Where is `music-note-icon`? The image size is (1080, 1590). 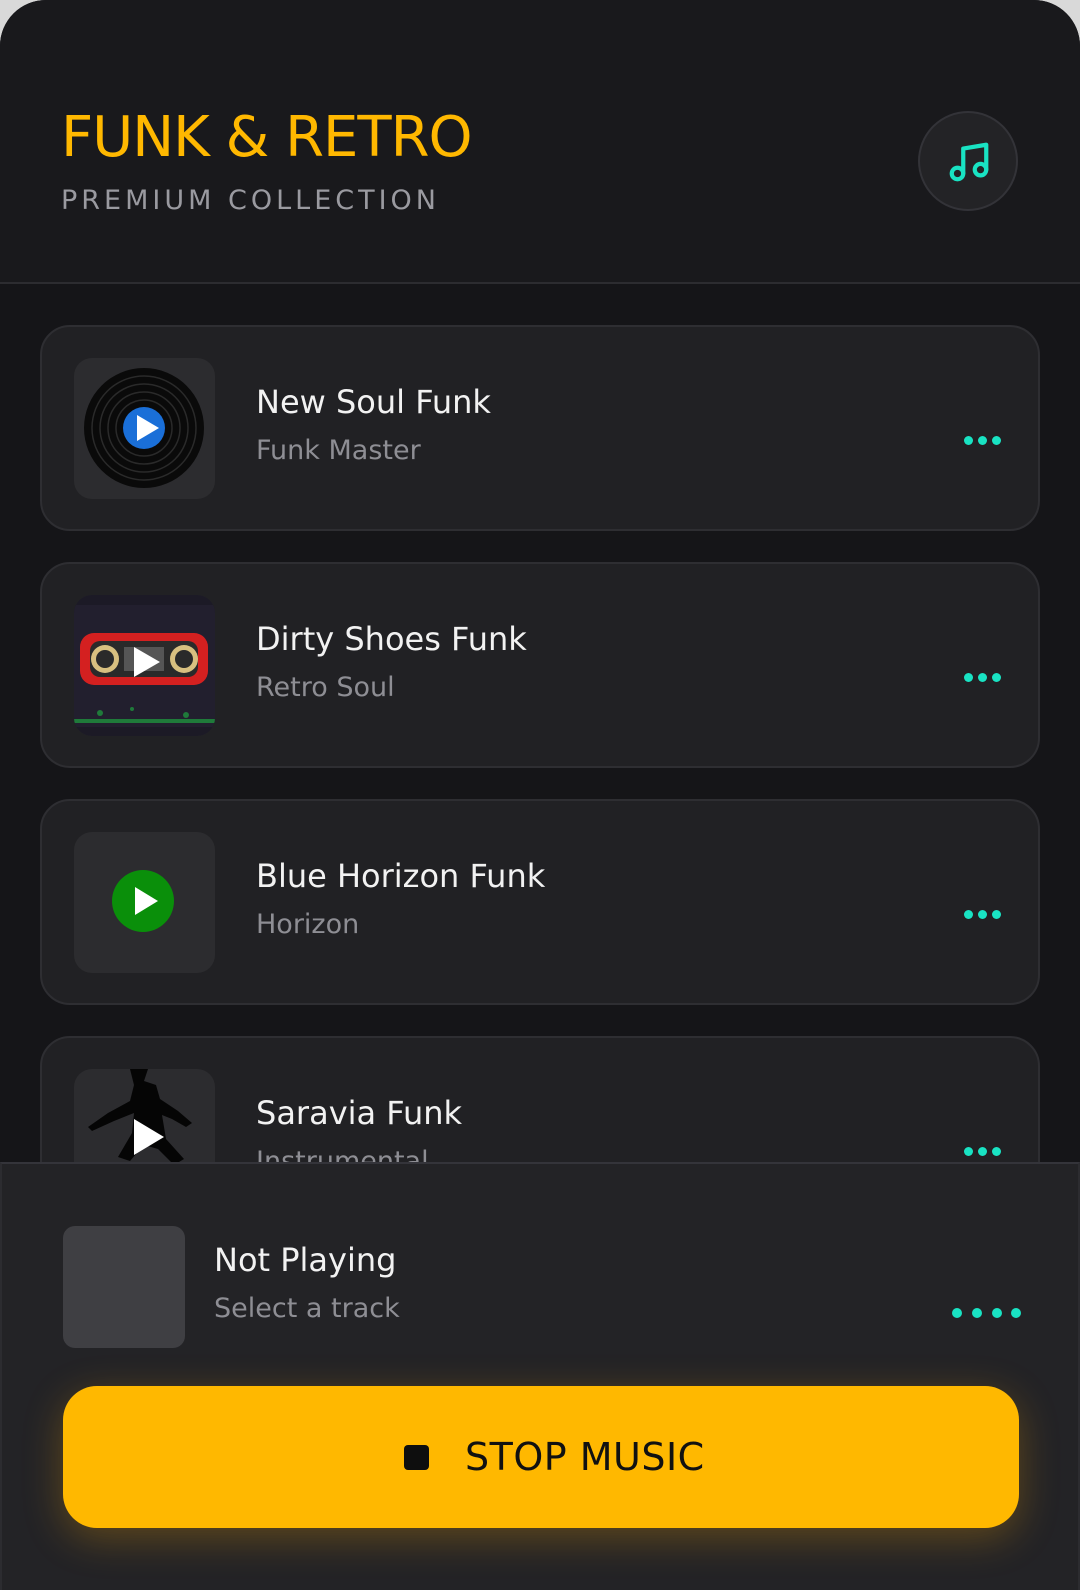 music-note-icon is located at coordinates (969, 162).